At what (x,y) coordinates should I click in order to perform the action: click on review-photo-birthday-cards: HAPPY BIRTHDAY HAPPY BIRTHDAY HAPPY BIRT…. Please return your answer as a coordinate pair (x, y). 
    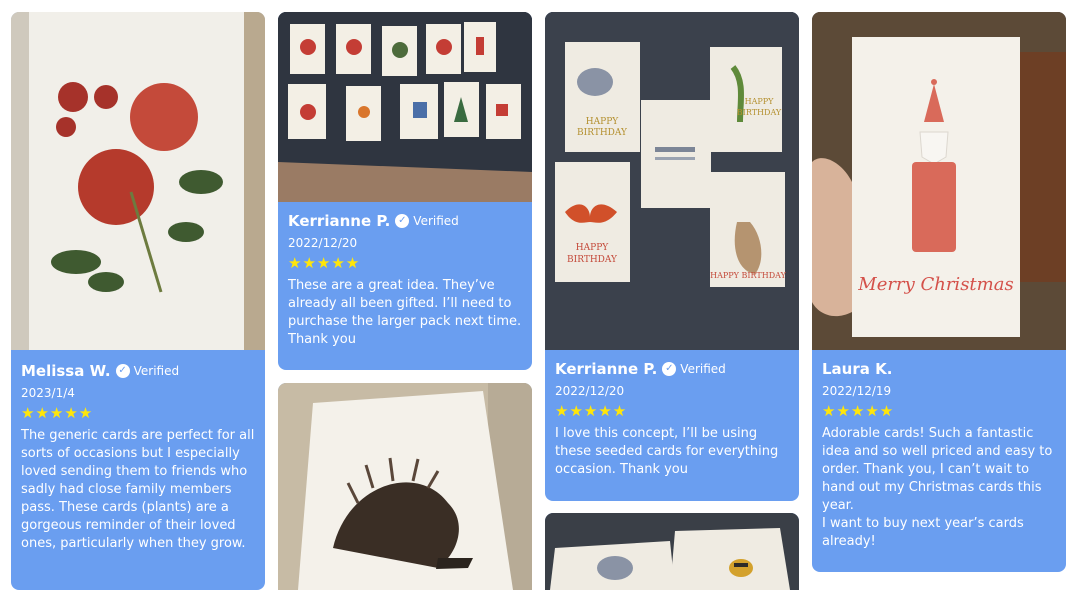
    Looking at the image, I should click on (672, 181).